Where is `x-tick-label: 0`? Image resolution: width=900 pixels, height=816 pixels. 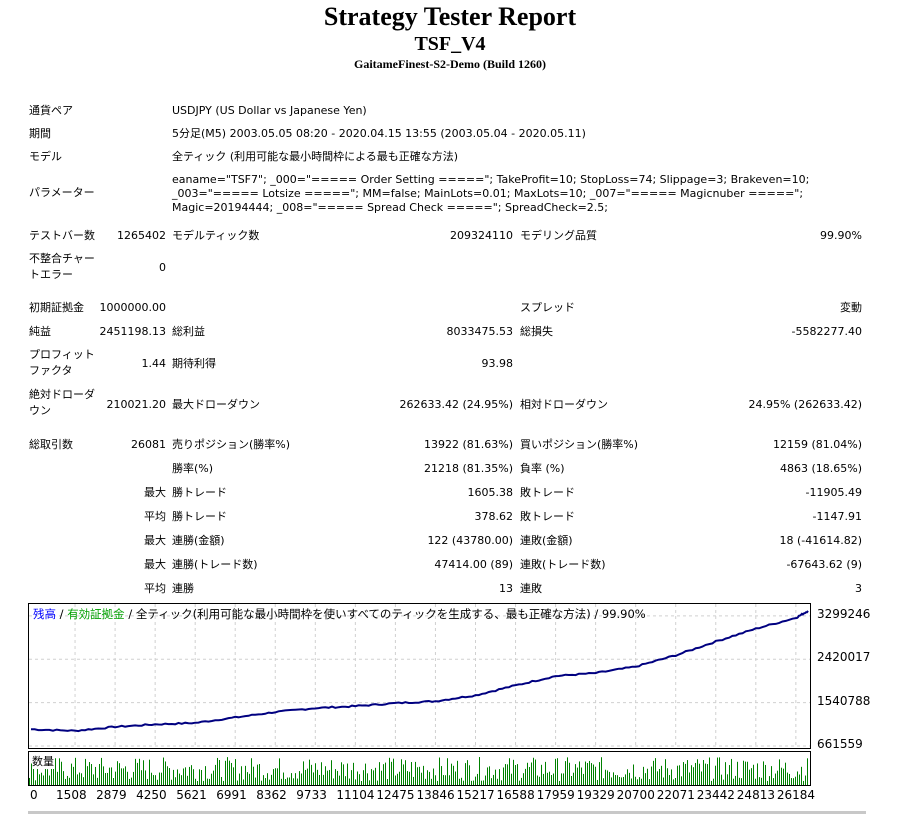
x-tick-label: 0 is located at coordinates (34, 795).